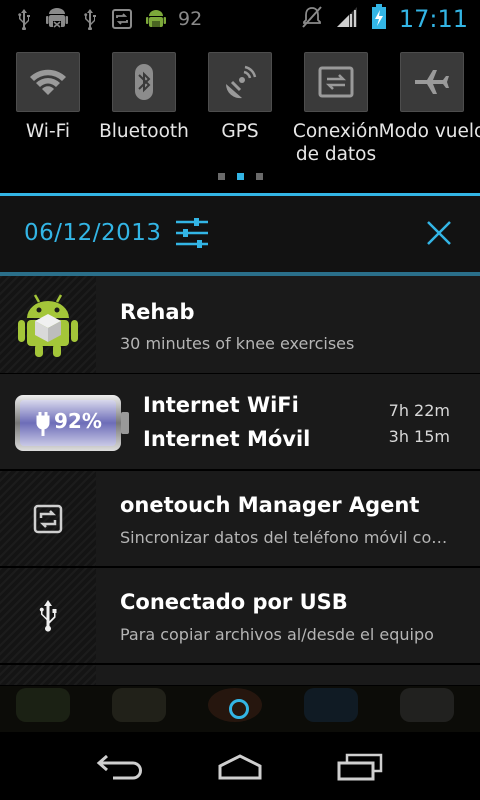  What do you see at coordinates (156, 19) in the screenshot?
I see `android-icon` at bounding box center [156, 19].